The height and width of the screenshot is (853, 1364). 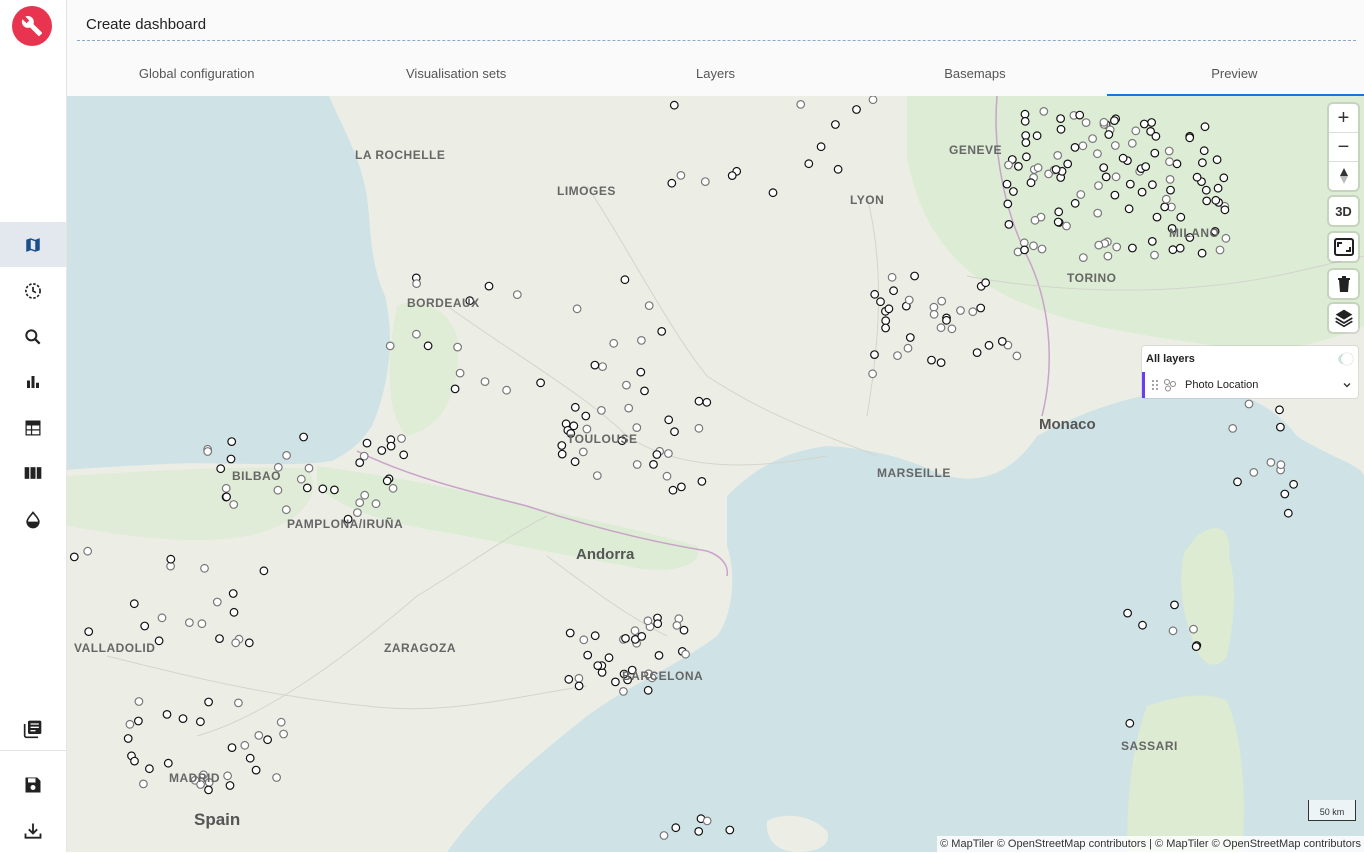 What do you see at coordinates (716, 24) in the screenshot?
I see `dashboard-title-field: Create dashboard` at bounding box center [716, 24].